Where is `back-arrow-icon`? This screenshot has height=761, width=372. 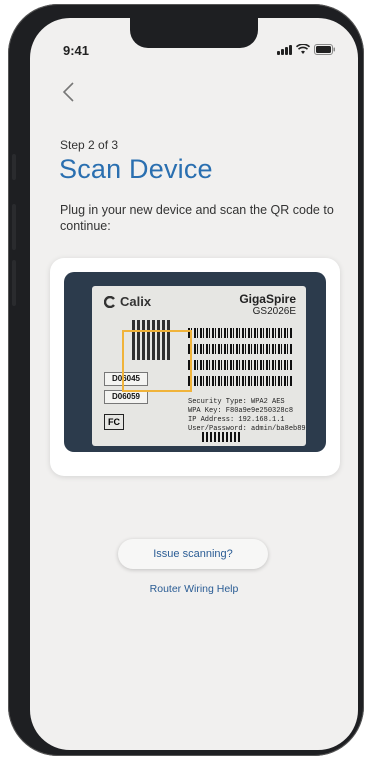 back-arrow-icon is located at coordinates (69, 92).